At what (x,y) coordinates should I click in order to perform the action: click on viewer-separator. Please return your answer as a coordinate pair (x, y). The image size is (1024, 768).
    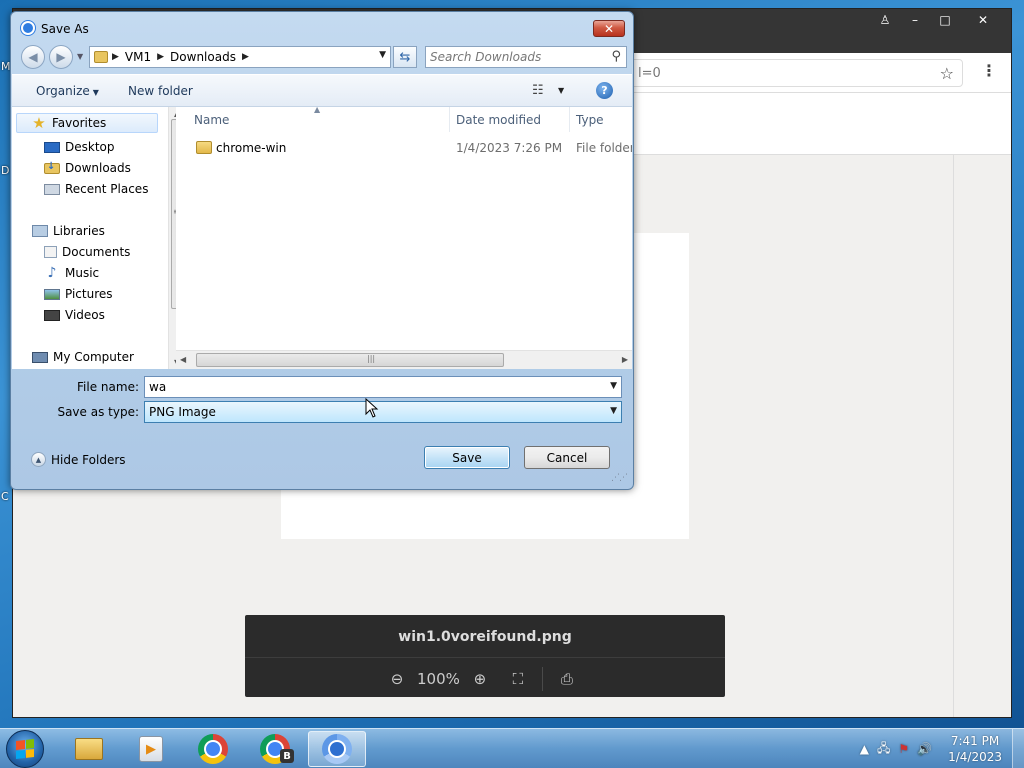
    Looking at the image, I should click on (542, 679).